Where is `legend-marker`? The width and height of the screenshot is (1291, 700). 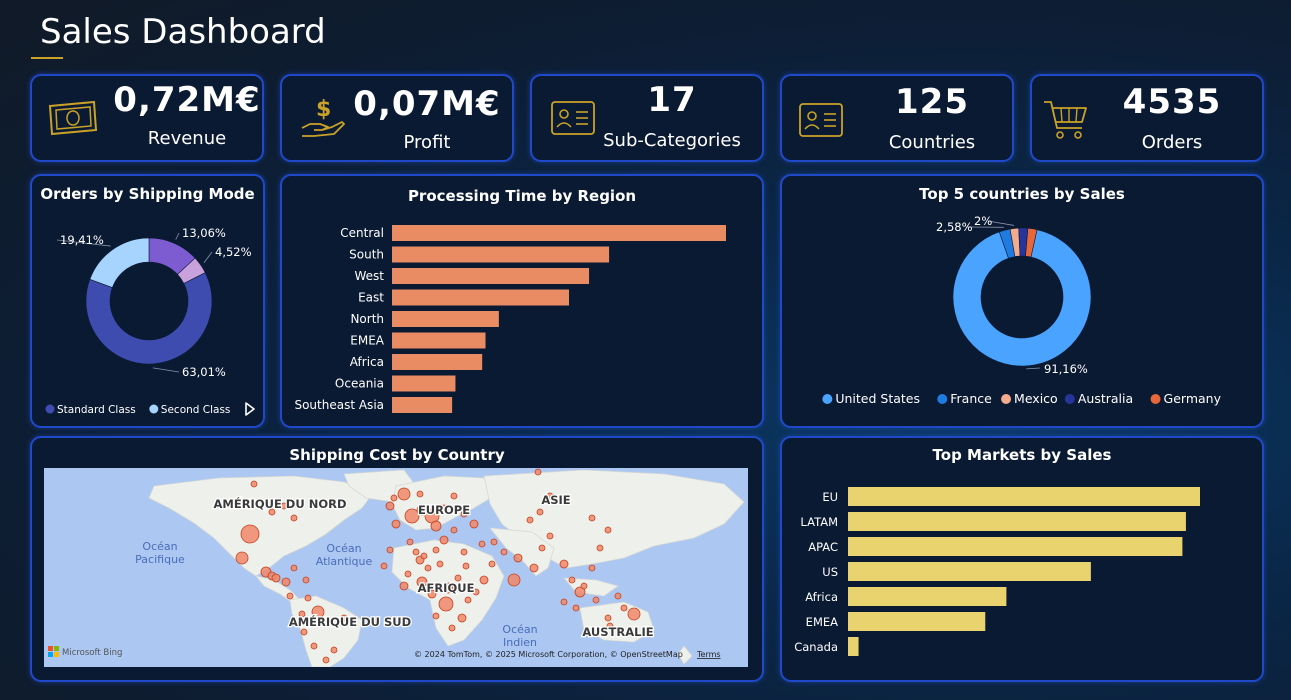 legend-marker is located at coordinates (827, 399).